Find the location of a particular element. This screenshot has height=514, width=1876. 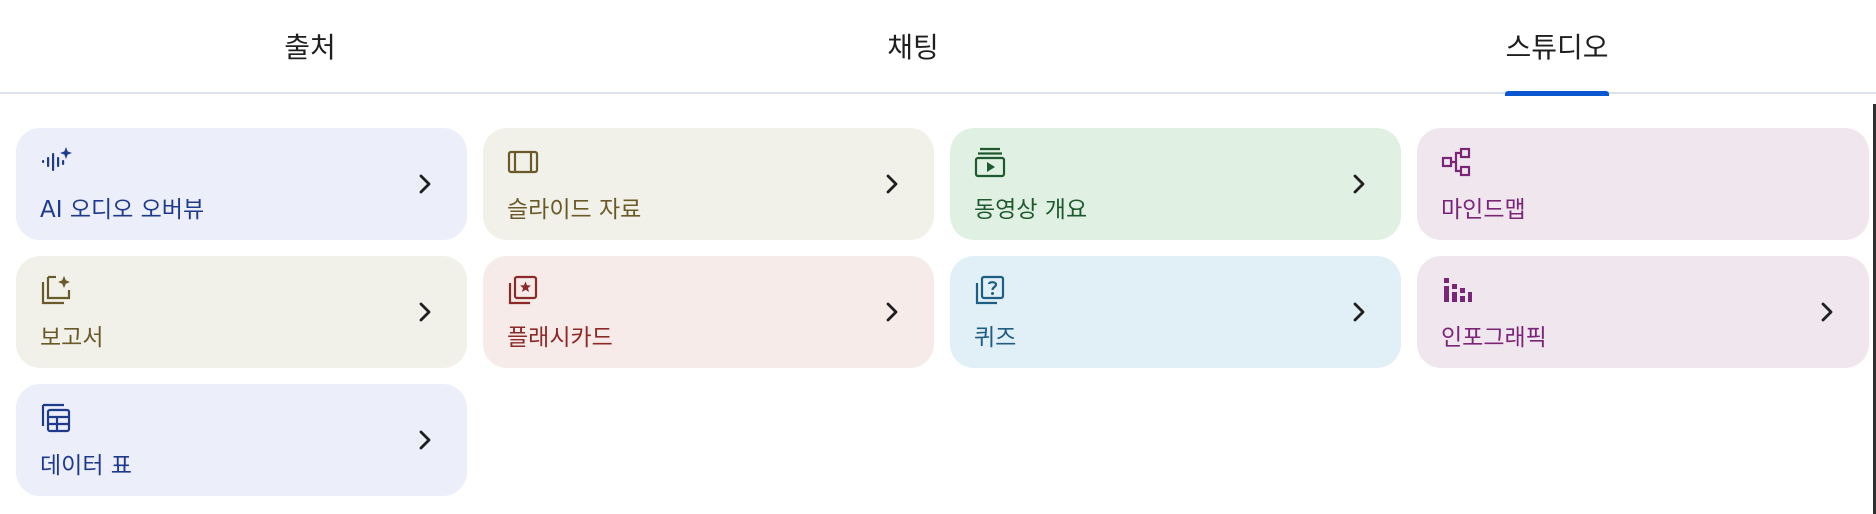

slides-icon is located at coordinates (523, 162).